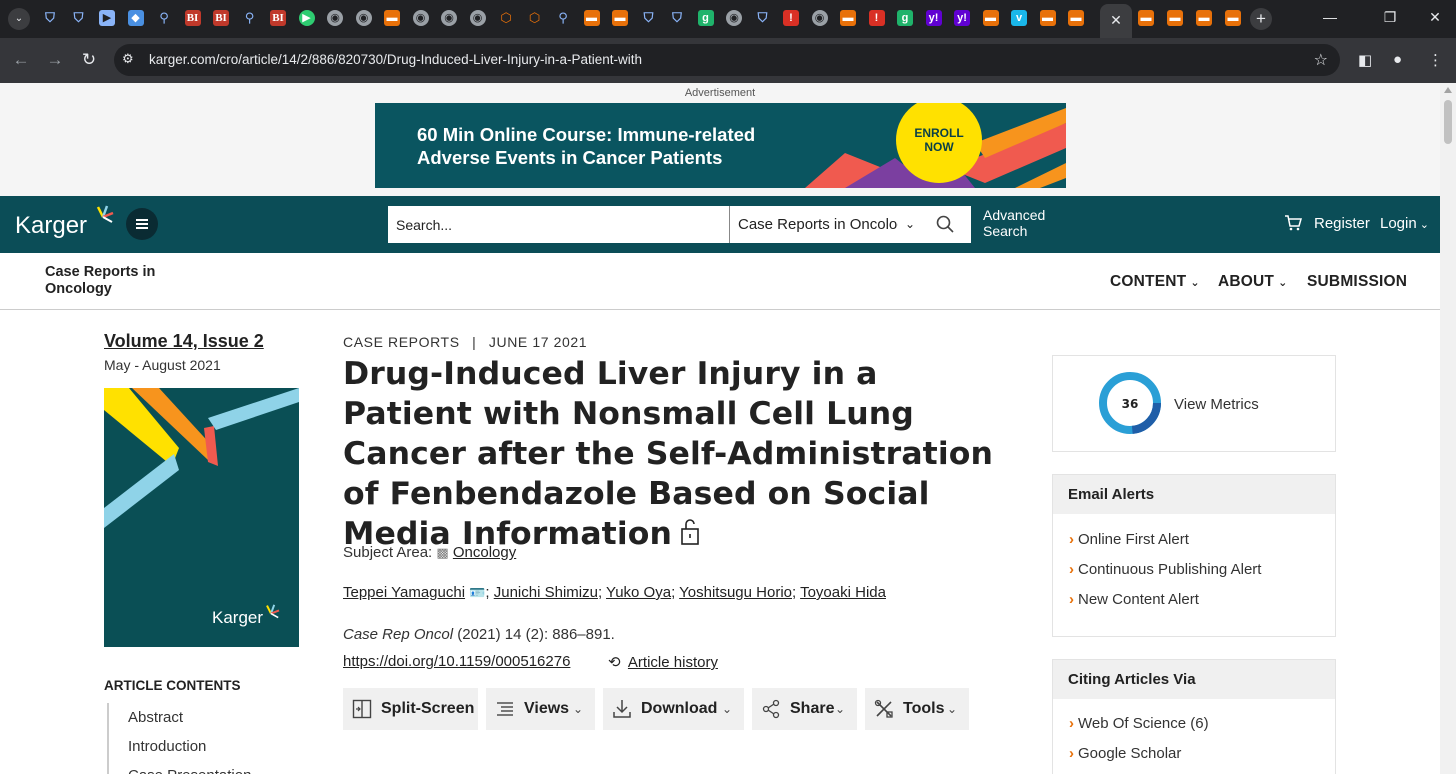 This screenshot has width=1456, height=774. What do you see at coordinates (142, 224) in the screenshot?
I see `hamburger-menu-button` at bounding box center [142, 224].